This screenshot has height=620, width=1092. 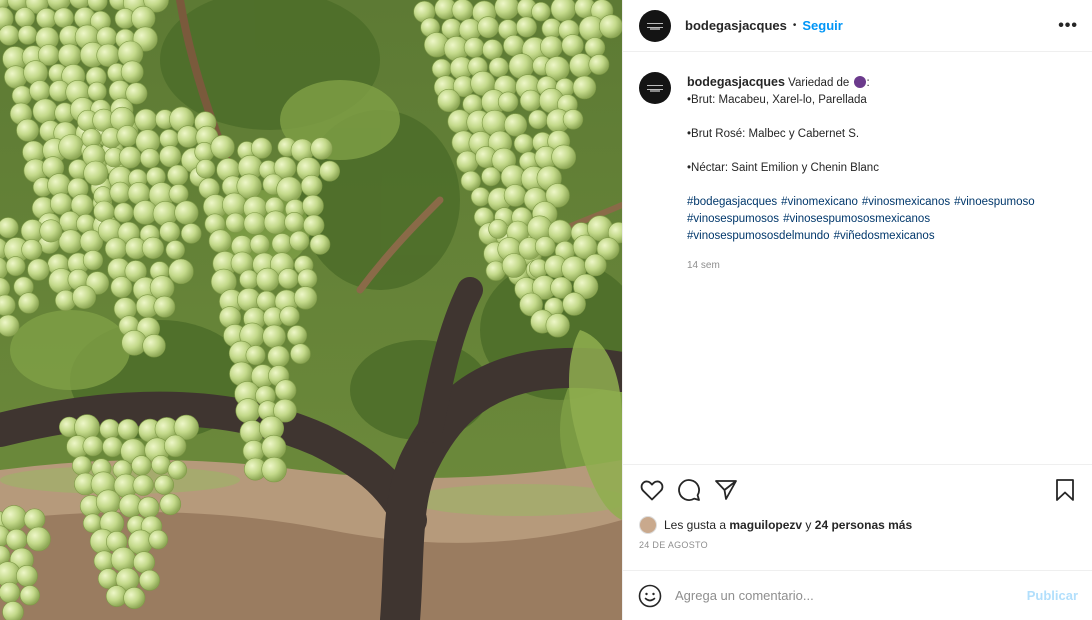 I want to click on action-bar, so click(x=857, y=489).